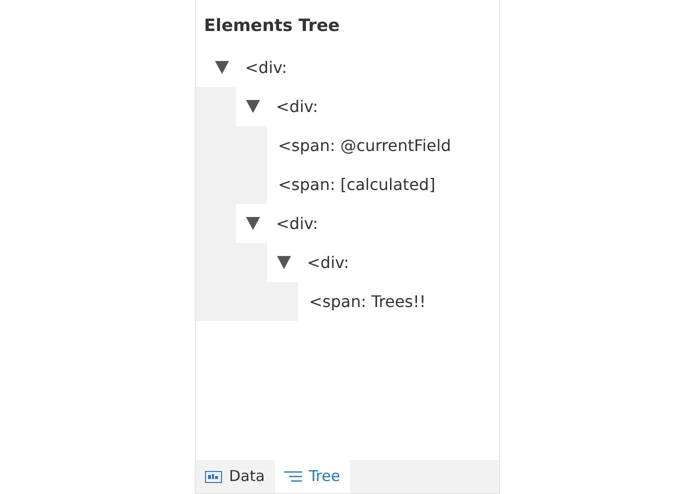 This screenshot has width=695, height=494. I want to click on tab: Data, so click(235, 476).